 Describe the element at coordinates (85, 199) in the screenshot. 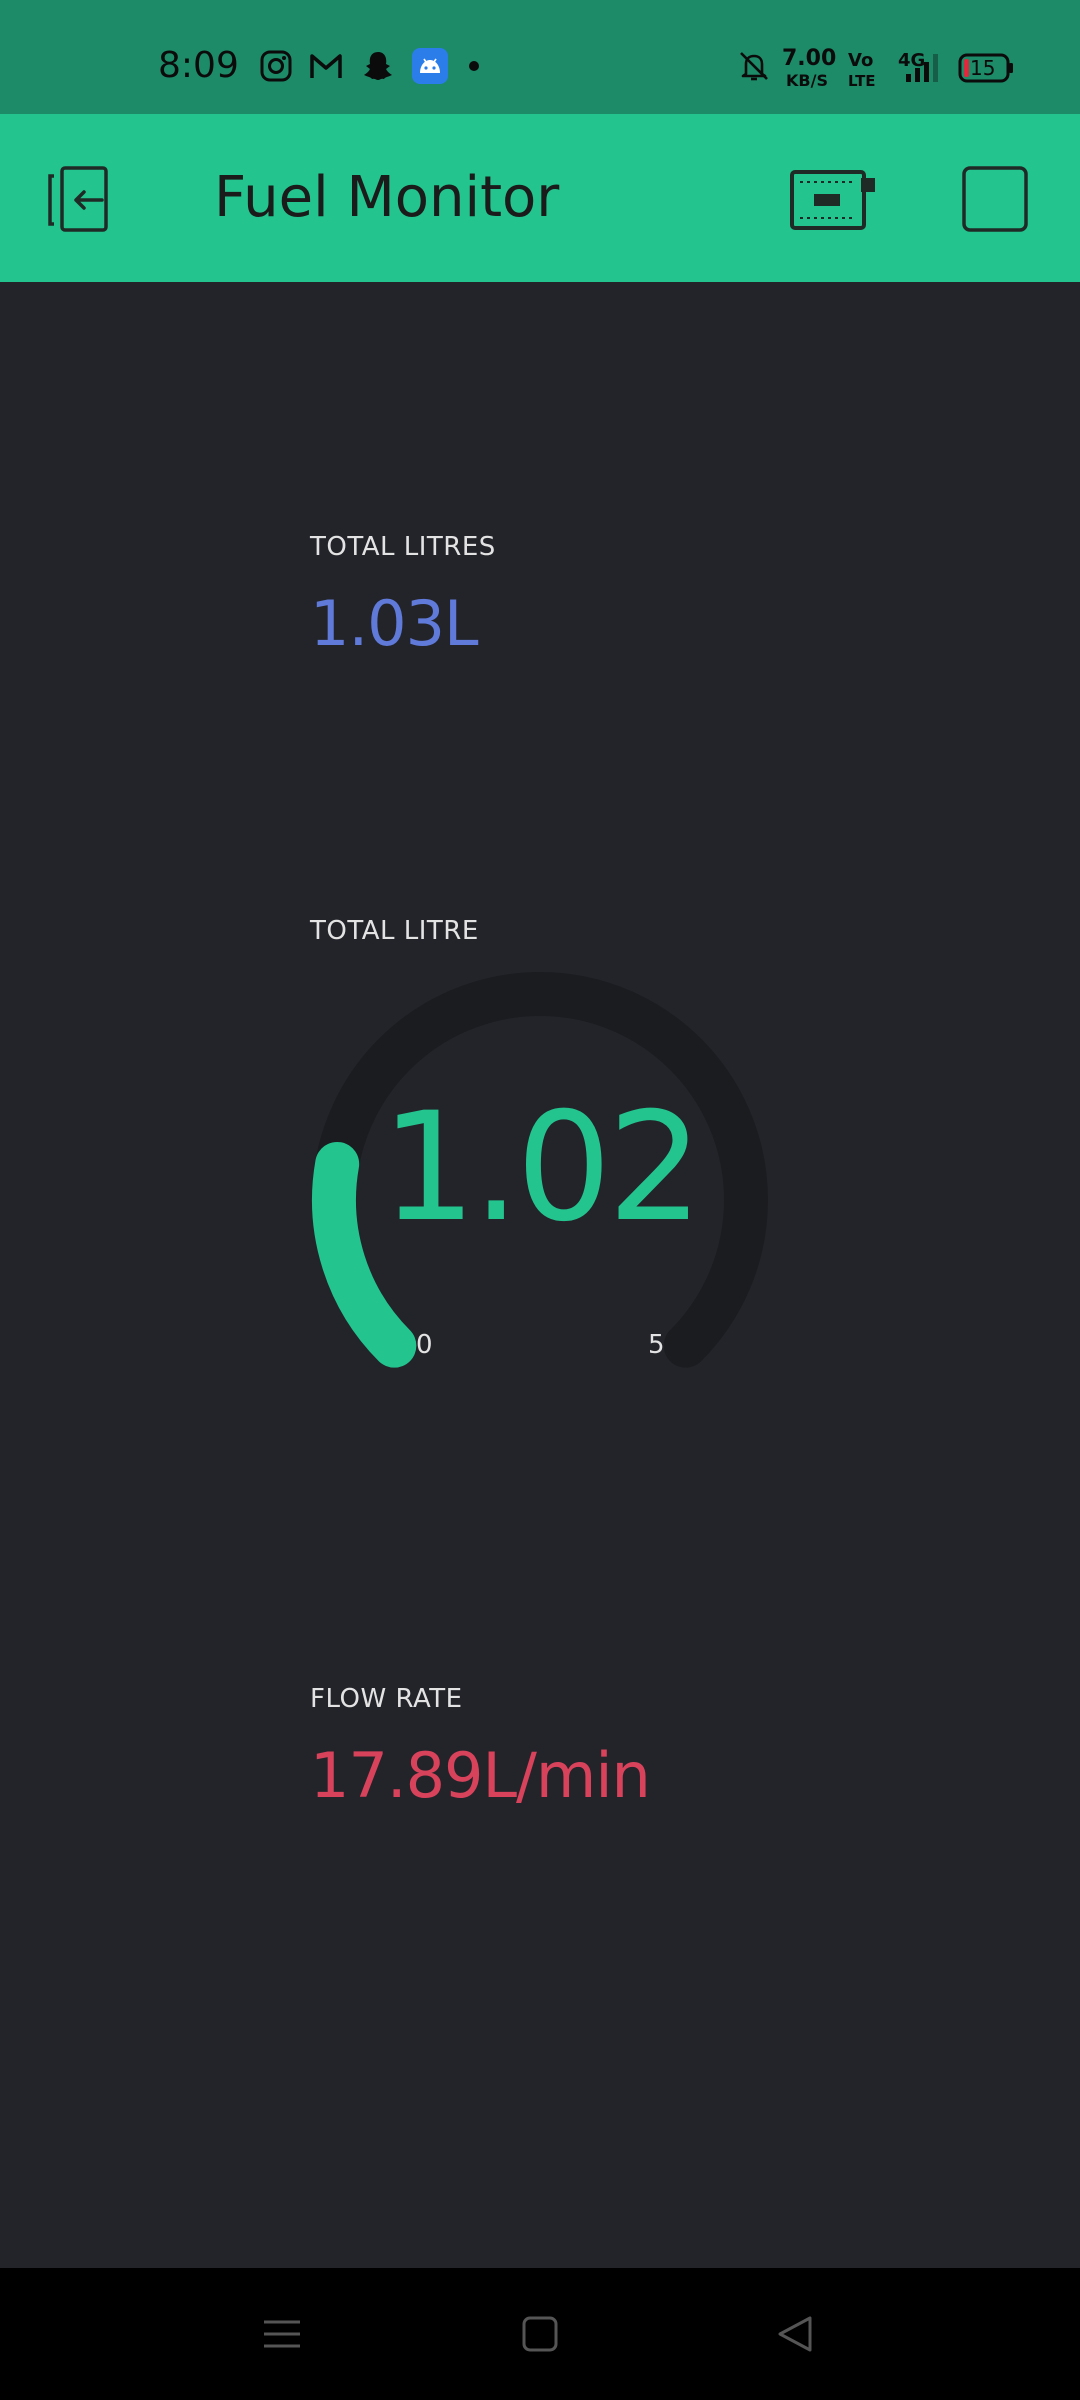

I see `exit-icon` at that location.